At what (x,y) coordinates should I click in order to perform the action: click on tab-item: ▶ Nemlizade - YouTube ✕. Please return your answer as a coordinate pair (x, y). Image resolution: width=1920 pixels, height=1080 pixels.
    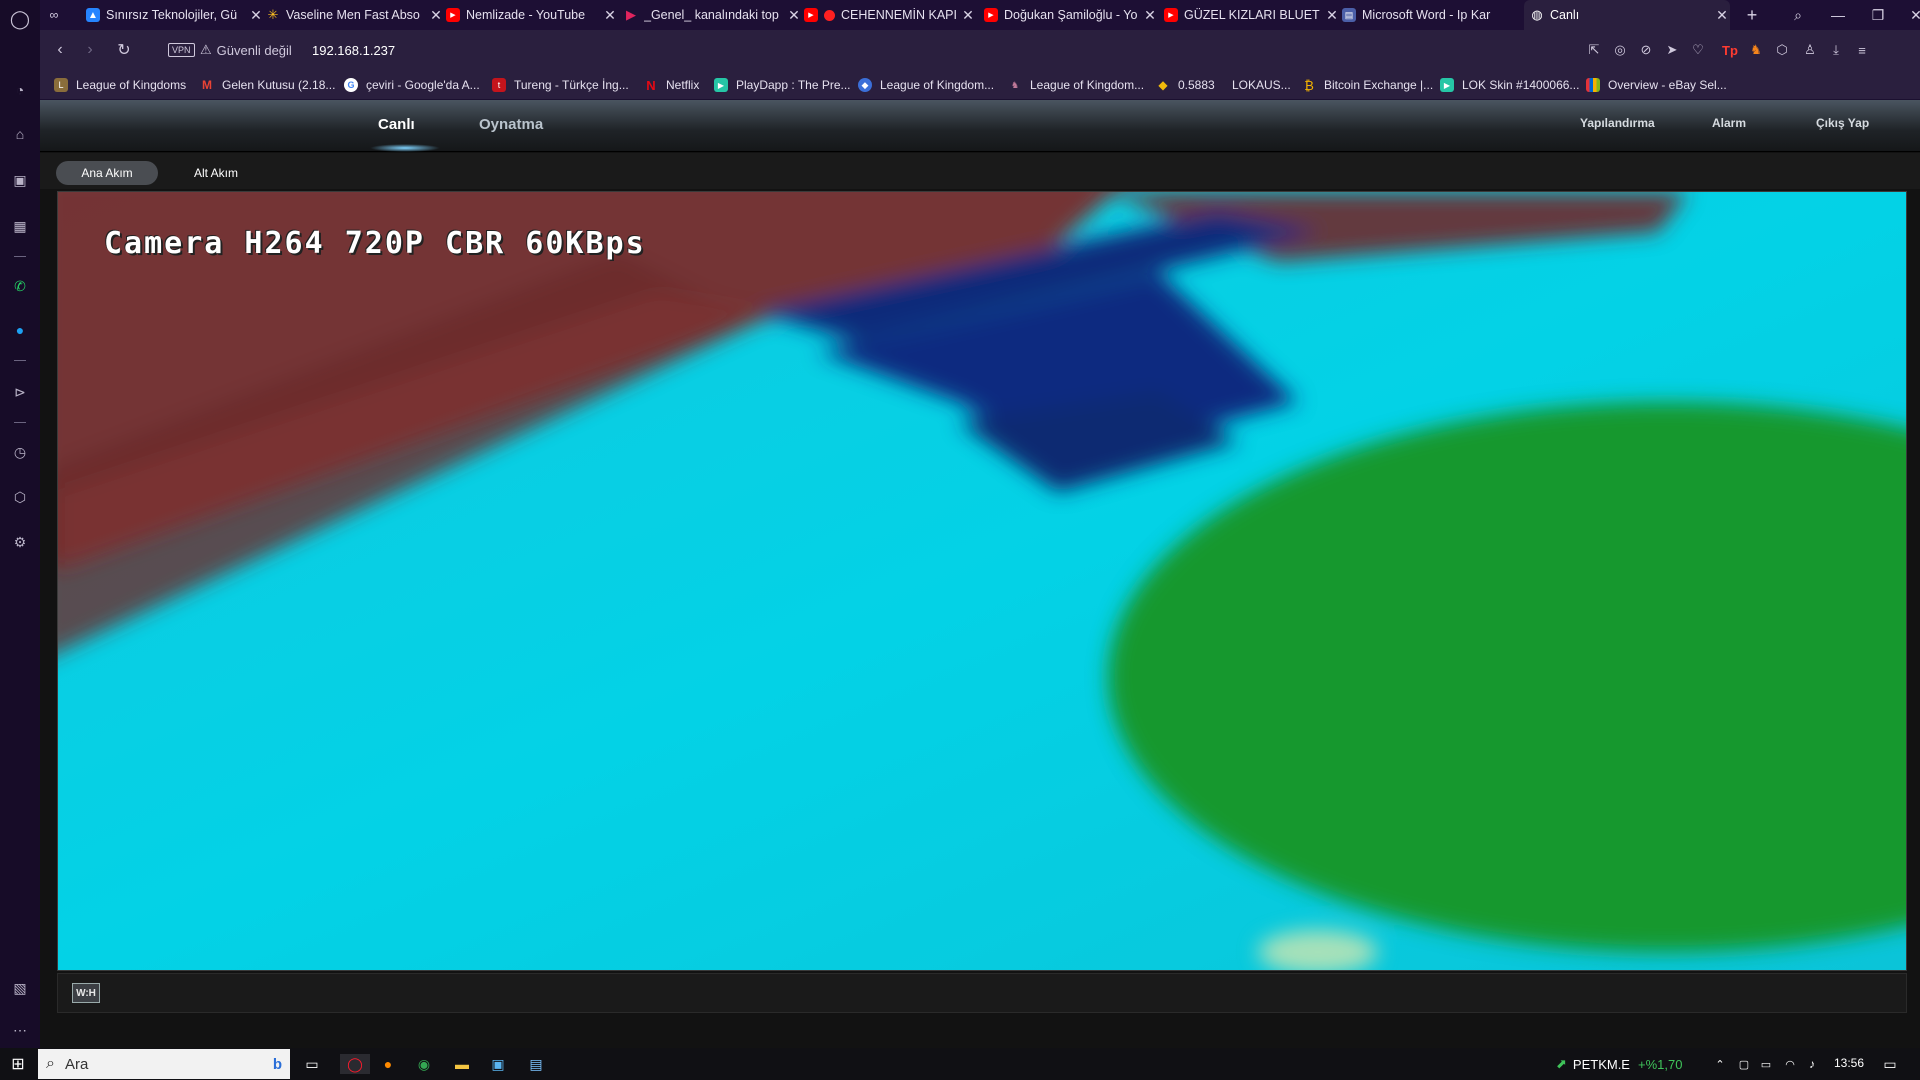
    Looking at the image, I should click on (532, 15).